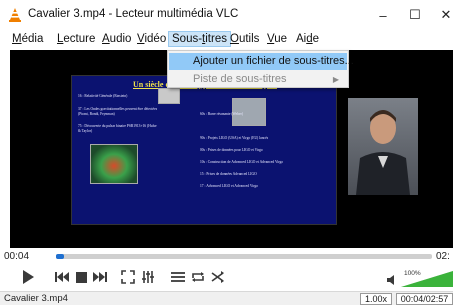 The image size is (453, 305). I want to click on playlist-icon, so click(178, 277).